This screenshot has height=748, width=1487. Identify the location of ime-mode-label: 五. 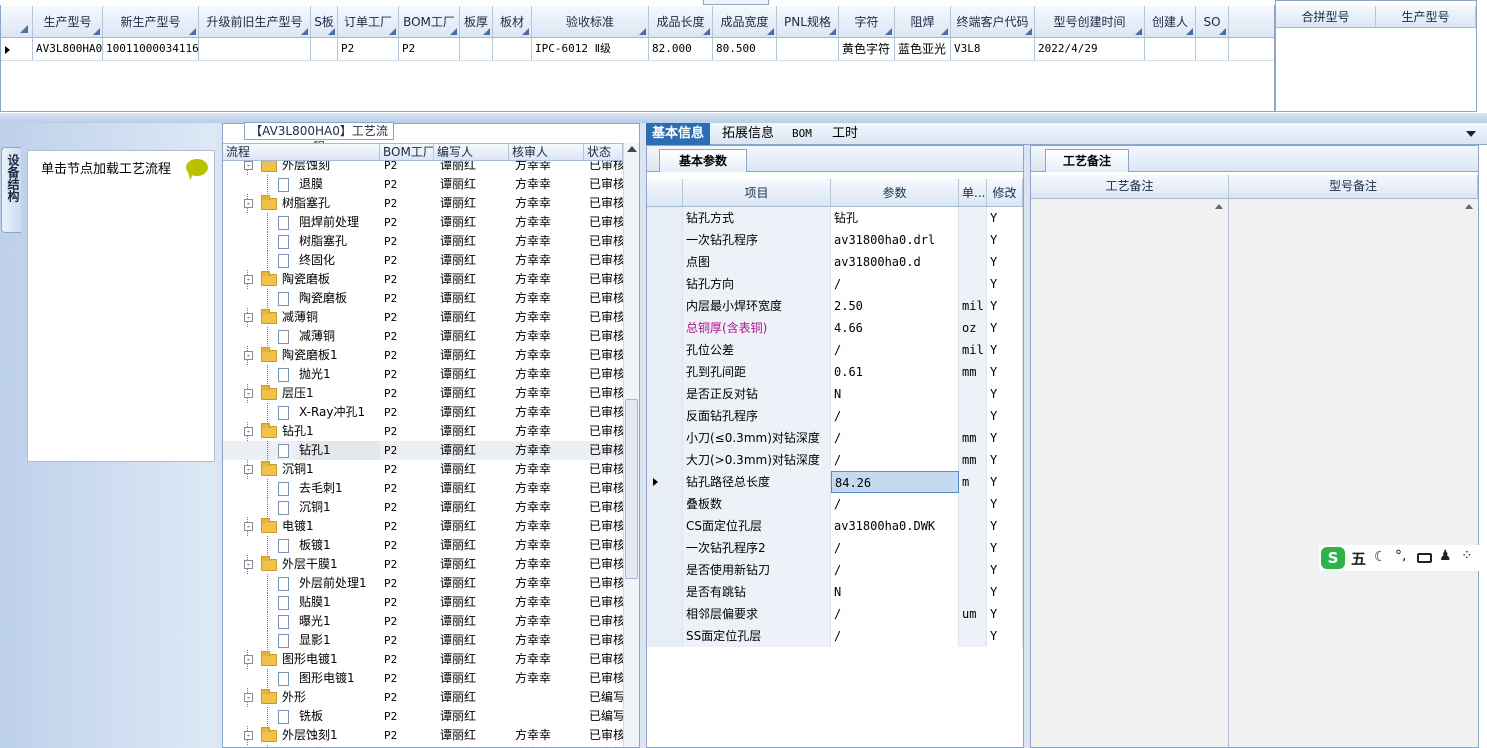
(1358, 558).